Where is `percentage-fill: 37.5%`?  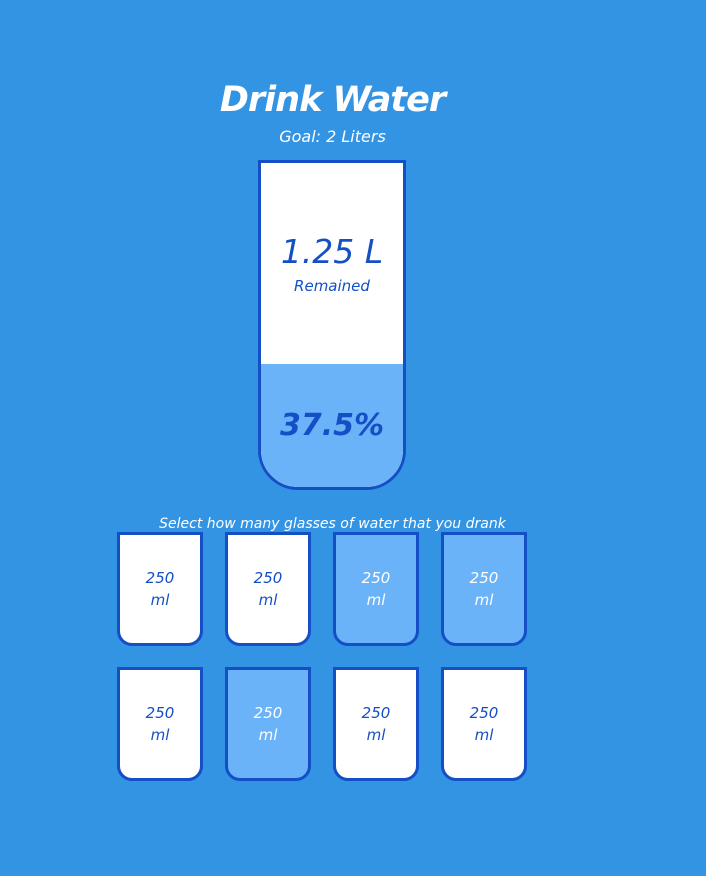 percentage-fill: 37.5% is located at coordinates (332, 425).